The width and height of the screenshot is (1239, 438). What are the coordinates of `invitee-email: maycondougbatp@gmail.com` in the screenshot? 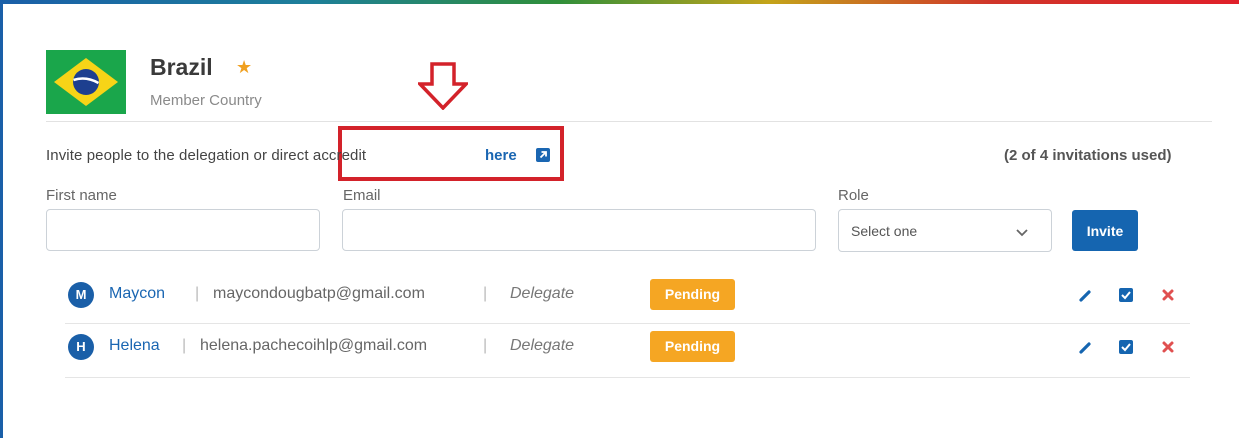 It's located at (319, 293).